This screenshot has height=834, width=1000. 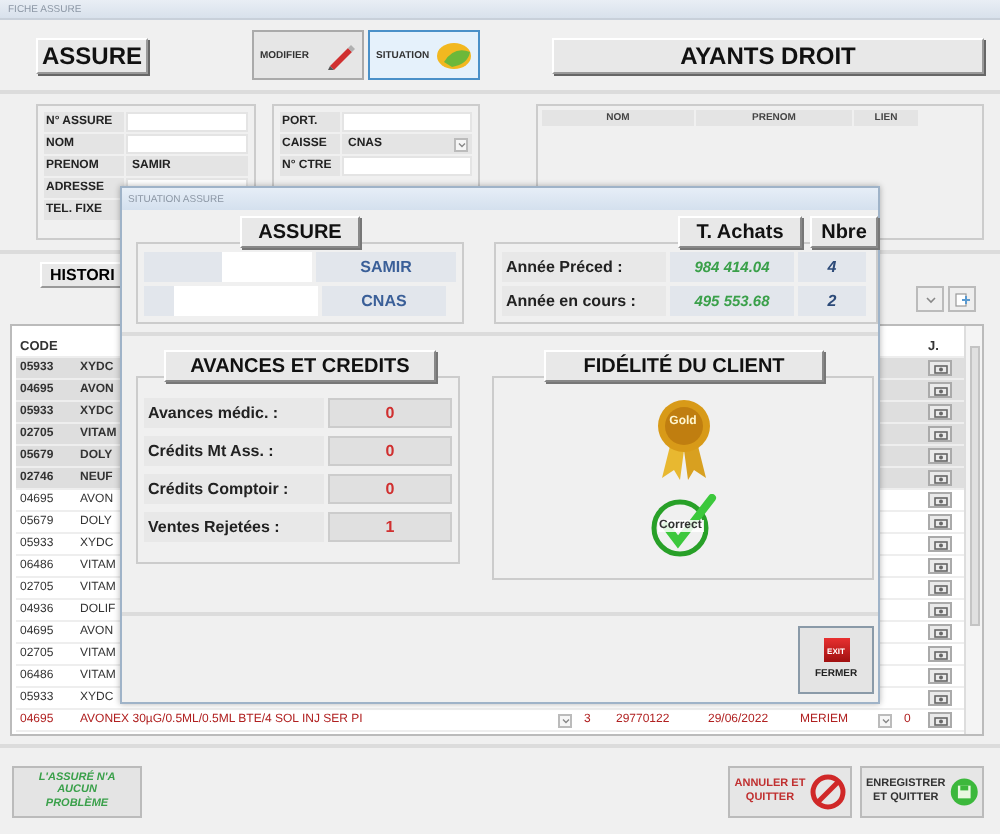 What do you see at coordinates (234, 527) in the screenshot?
I see `row-label: Ventes Rejetées :` at bounding box center [234, 527].